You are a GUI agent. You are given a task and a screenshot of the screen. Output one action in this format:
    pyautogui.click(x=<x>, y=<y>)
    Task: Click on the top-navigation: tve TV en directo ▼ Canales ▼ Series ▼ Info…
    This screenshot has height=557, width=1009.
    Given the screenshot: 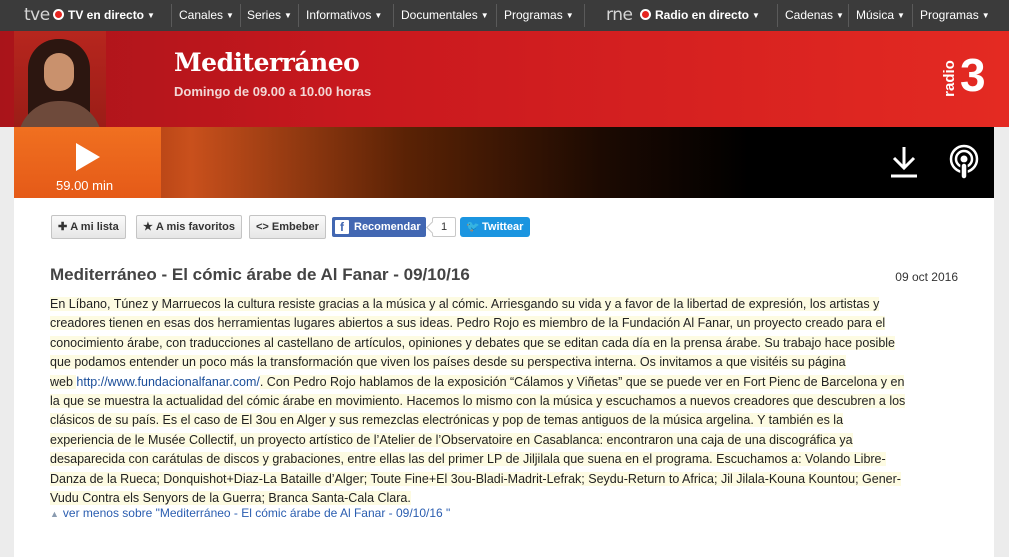 What is the action you would take?
    pyautogui.click(x=504, y=15)
    